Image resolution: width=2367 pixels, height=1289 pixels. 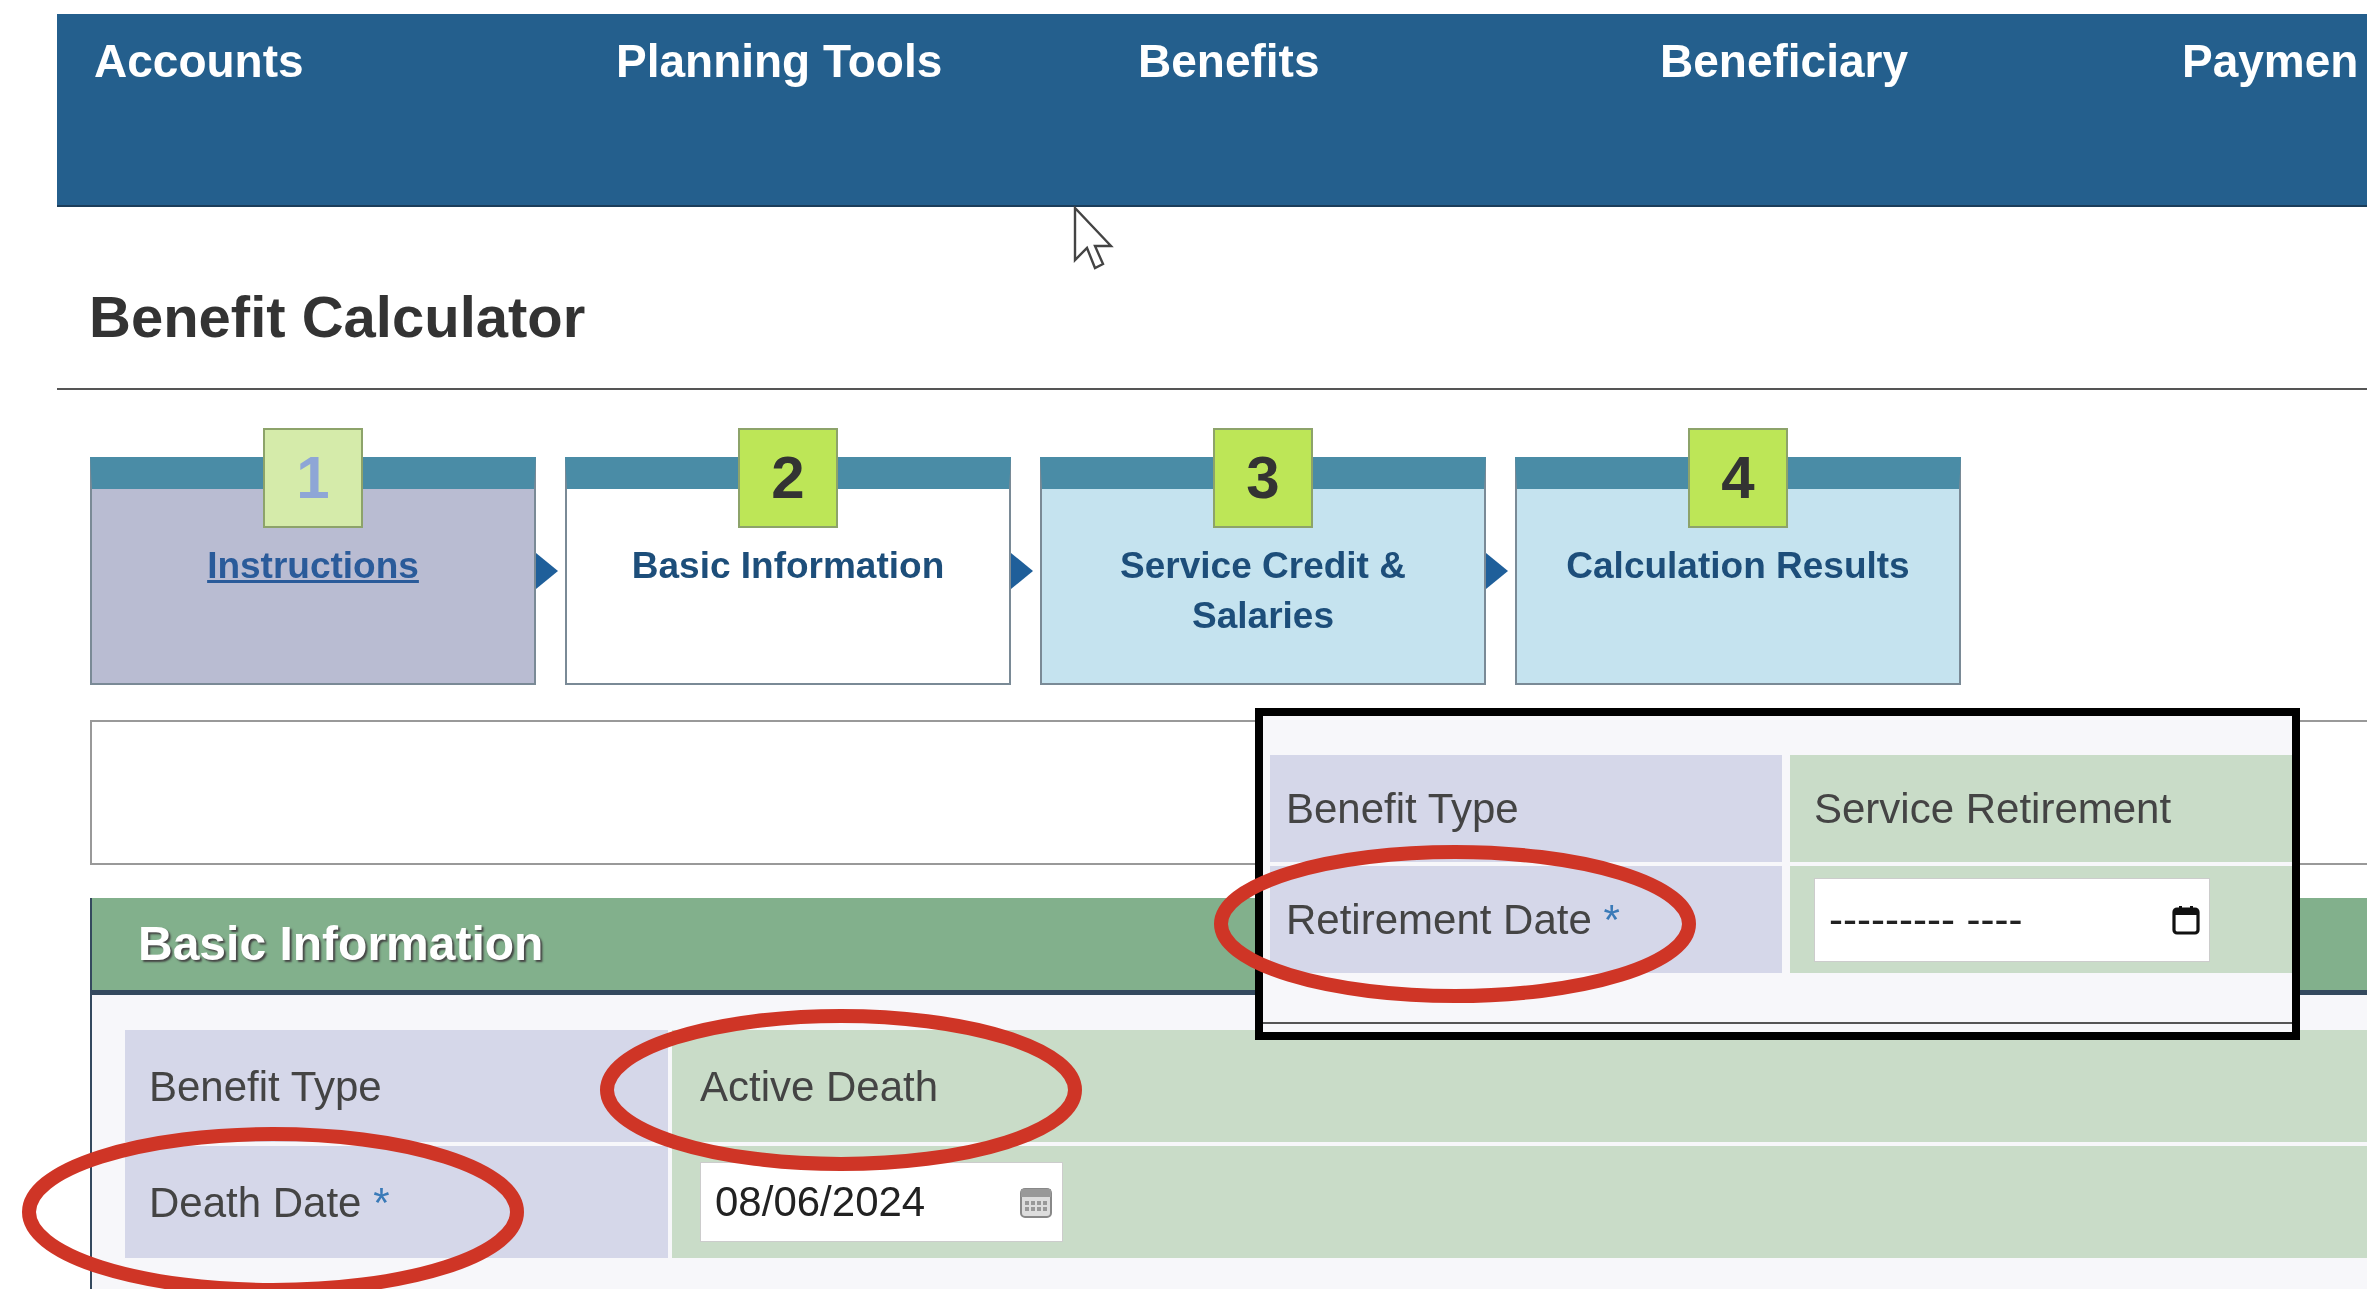 What do you see at coordinates (1921, 61) in the screenshot?
I see `nav-link-item: Beneficiary` at bounding box center [1921, 61].